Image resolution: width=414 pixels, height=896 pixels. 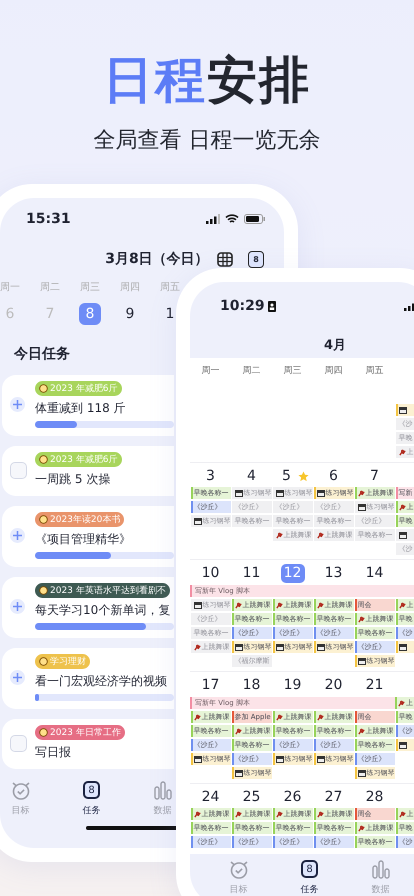 I want to click on day-number: 1, so click(x=170, y=314).